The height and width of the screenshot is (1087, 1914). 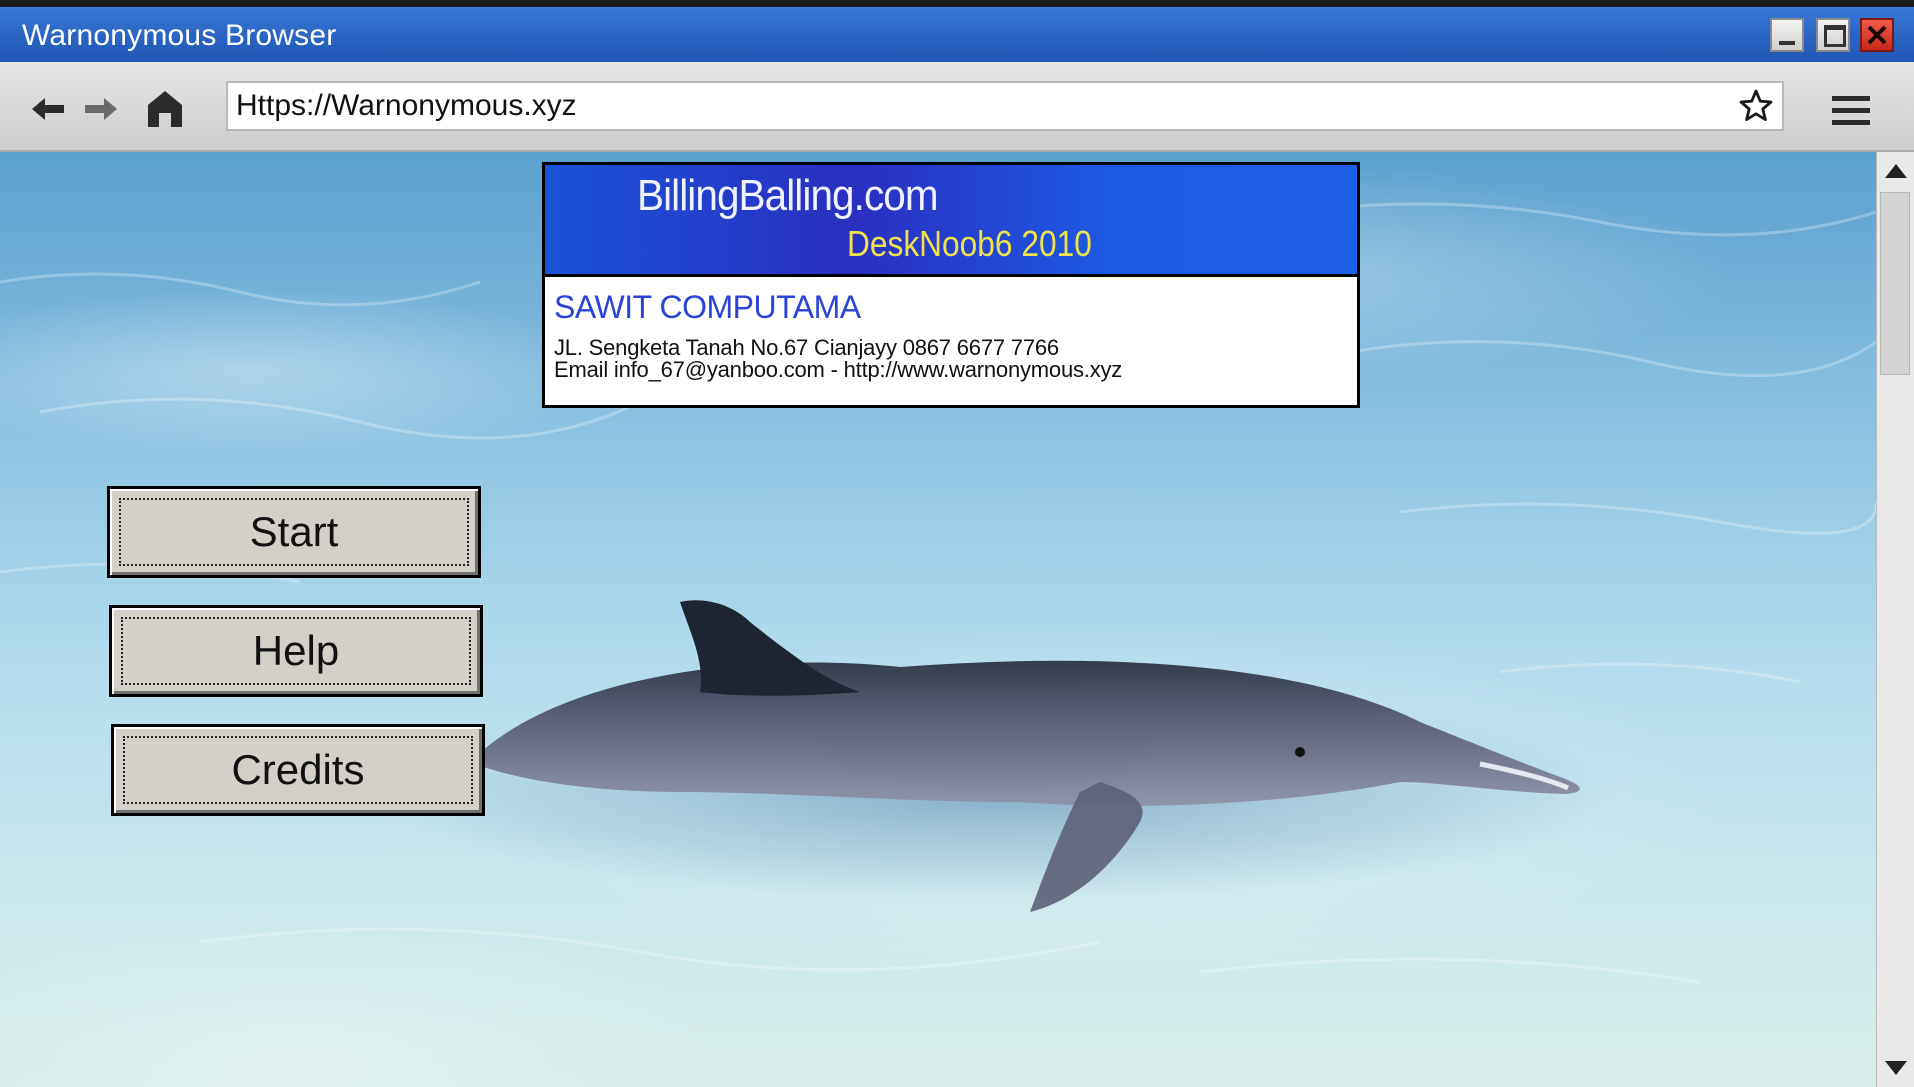 What do you see at coordinates (951, 221) in the screenshot?
I see `banner-header: BillingBalling.com DeskNoob6 2010` at bounding box center [951, 221].